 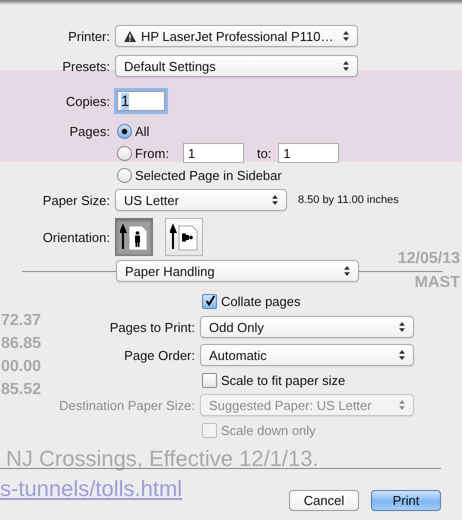 I want to click on scale-down-label: Scale down only, so click(x=268, y=430).